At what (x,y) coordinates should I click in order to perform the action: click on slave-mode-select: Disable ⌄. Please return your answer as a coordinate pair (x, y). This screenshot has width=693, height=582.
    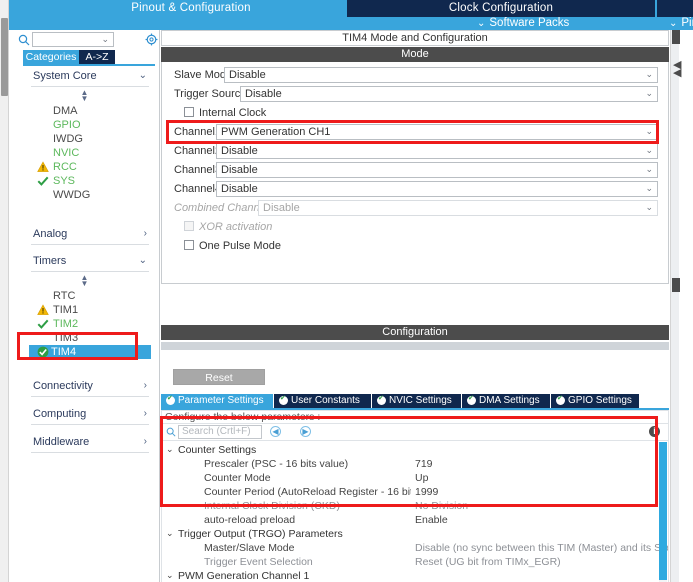
    Looking at the image, I should click on (441, 75).